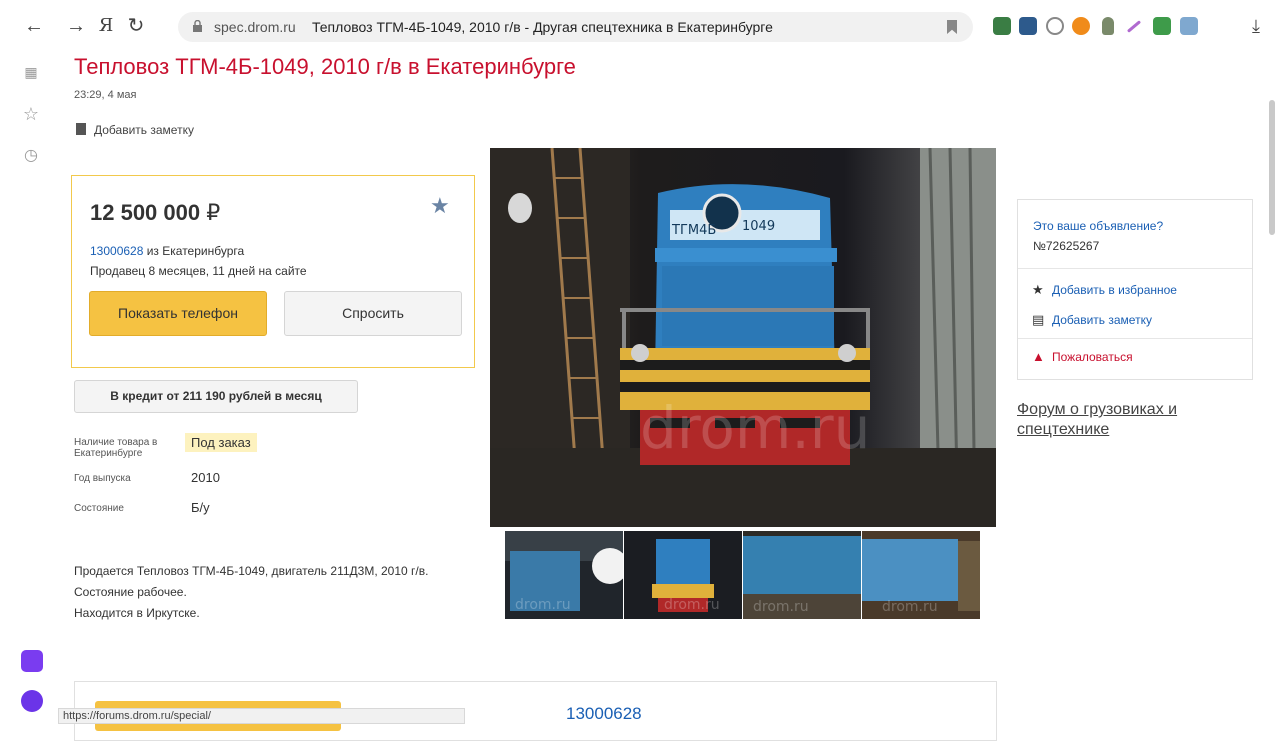  What do you see at coordinates (261, 716) in the screenshot?
I see `status-bar-url: https://forums.drom.ru/special/` at bounding box center [261, 716].